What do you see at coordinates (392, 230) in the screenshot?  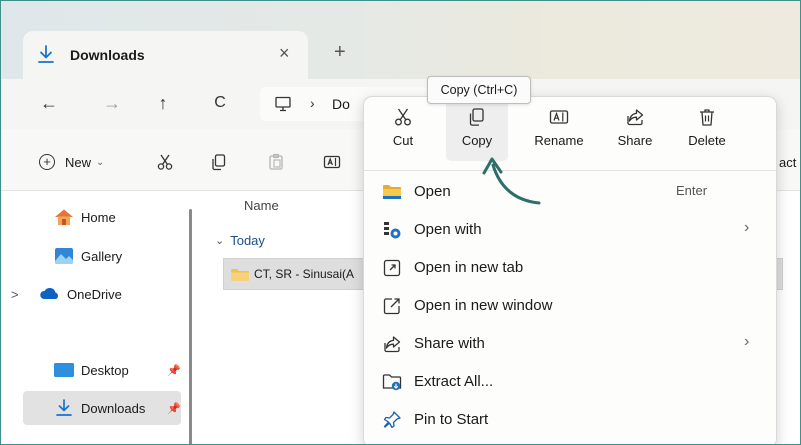 I see `open-with-icon` at bounding box center [392, 230].